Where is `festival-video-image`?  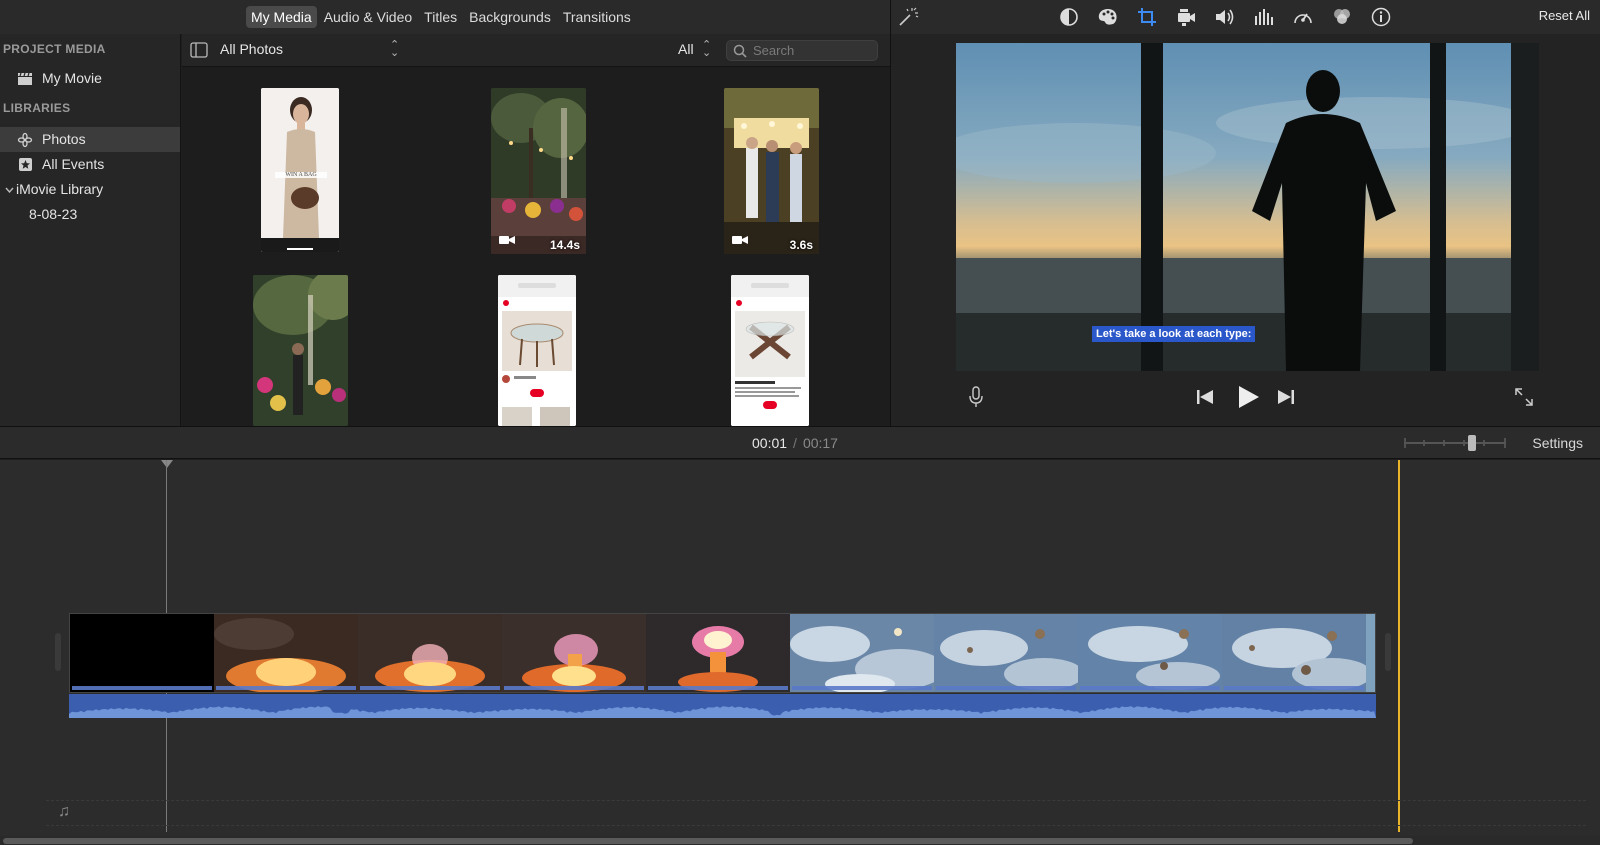 festival-video-image is located at coordinates (538, 171).